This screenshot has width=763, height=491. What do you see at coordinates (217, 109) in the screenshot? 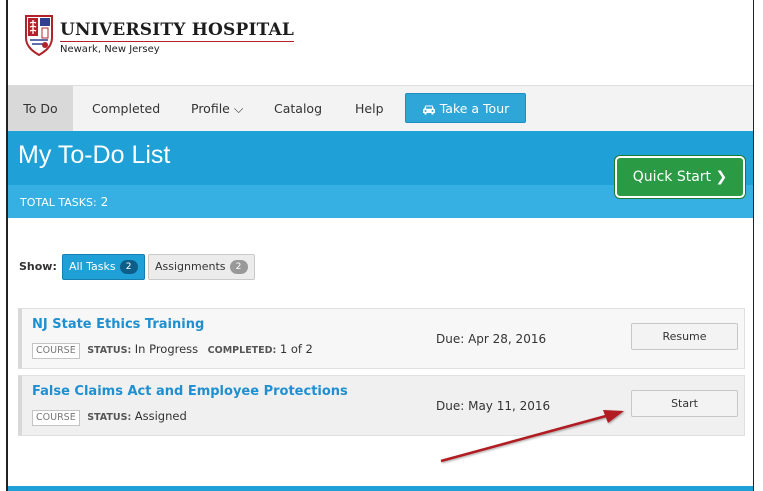
I see `nav-profile: Profile ⌵` at bounding box center [217, 109].